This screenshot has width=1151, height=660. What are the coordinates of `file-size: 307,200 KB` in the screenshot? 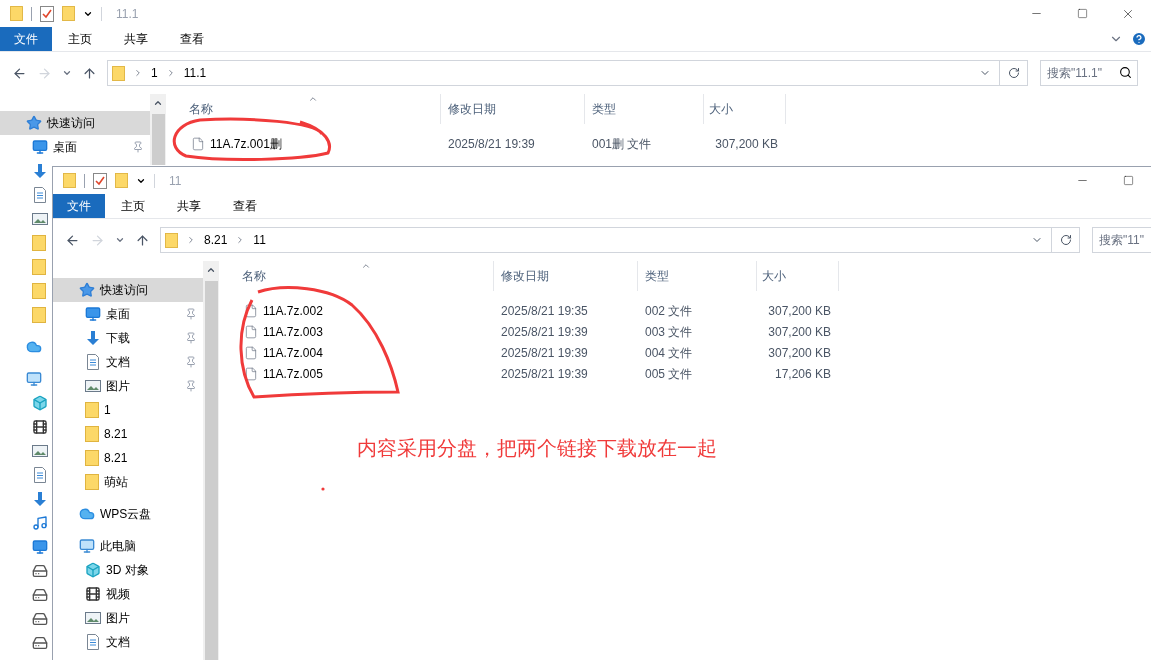 It's located at (799, 353).